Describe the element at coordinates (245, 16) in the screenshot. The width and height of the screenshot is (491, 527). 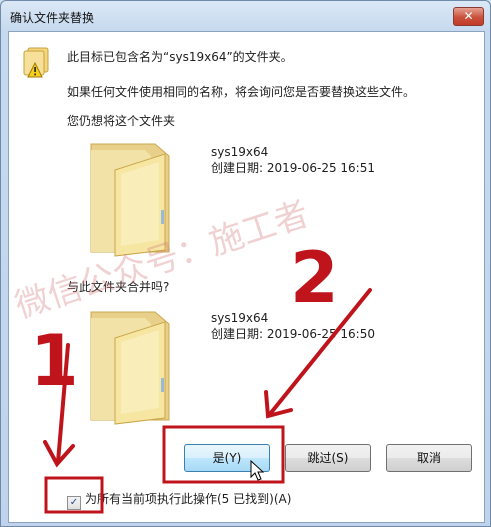
I see `title-bar: 确认文件夹替换 ✕` at that location.